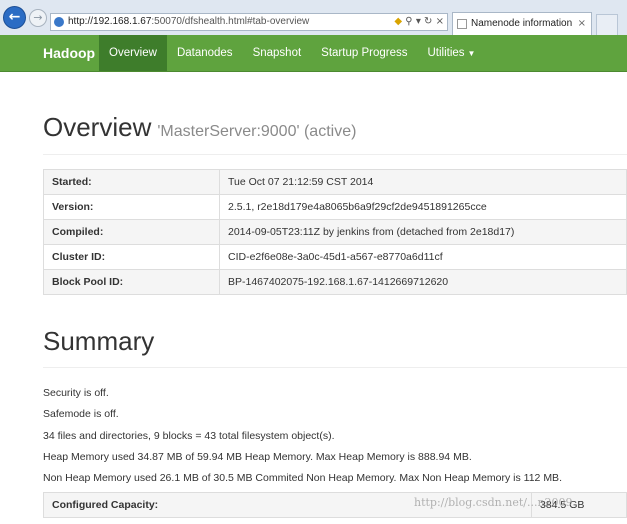  What do you see at coordinates (69, 53) in the screenshot?
I see `brand-logo: Hadoop` at bounding box center [69, 53].